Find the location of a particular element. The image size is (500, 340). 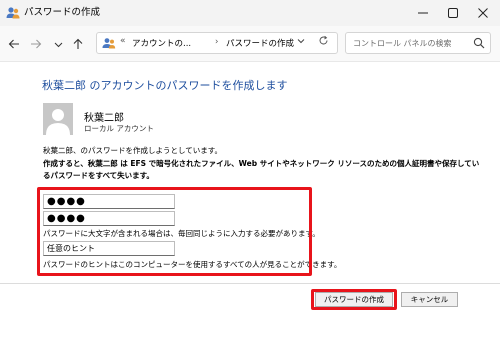

chevron-down-icon is located at coordinates (58, 44).